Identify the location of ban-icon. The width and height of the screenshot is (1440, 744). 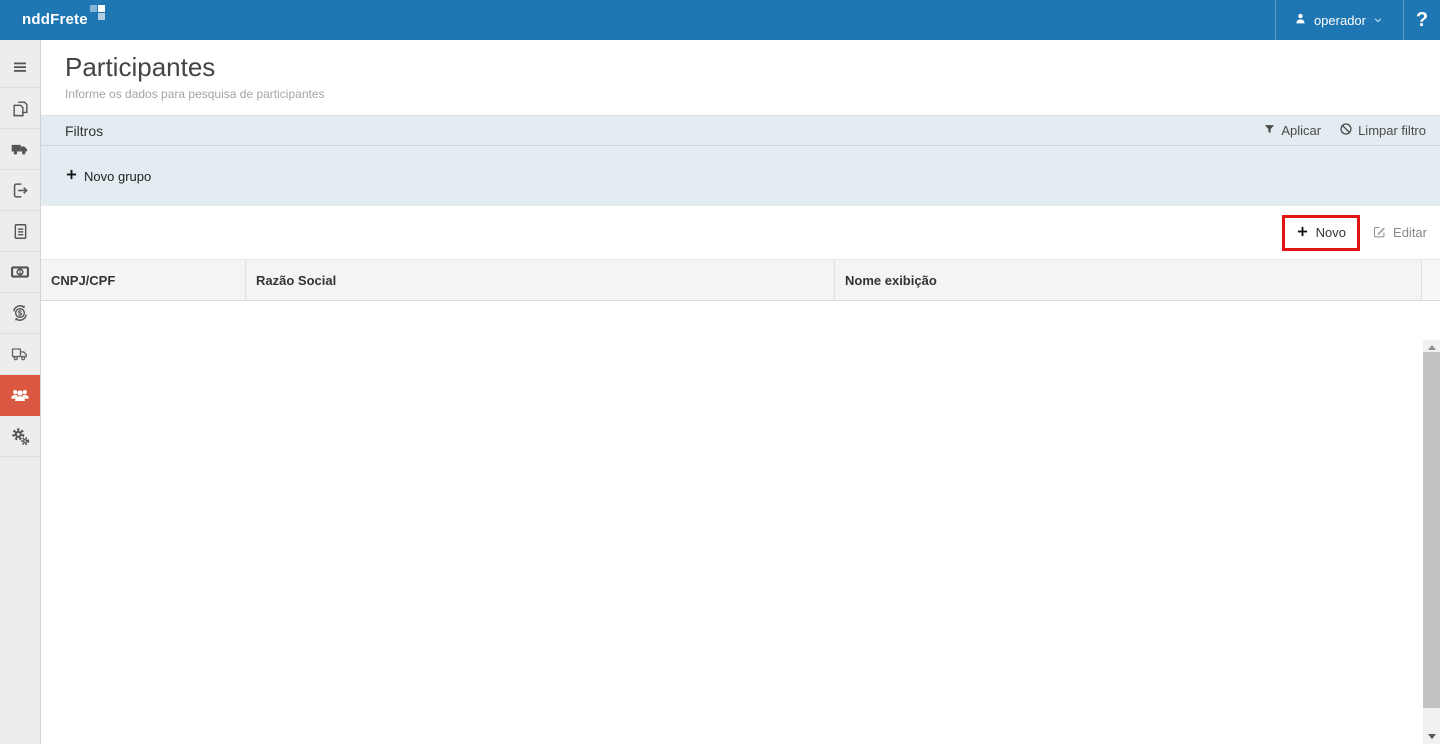
(1346, 130).